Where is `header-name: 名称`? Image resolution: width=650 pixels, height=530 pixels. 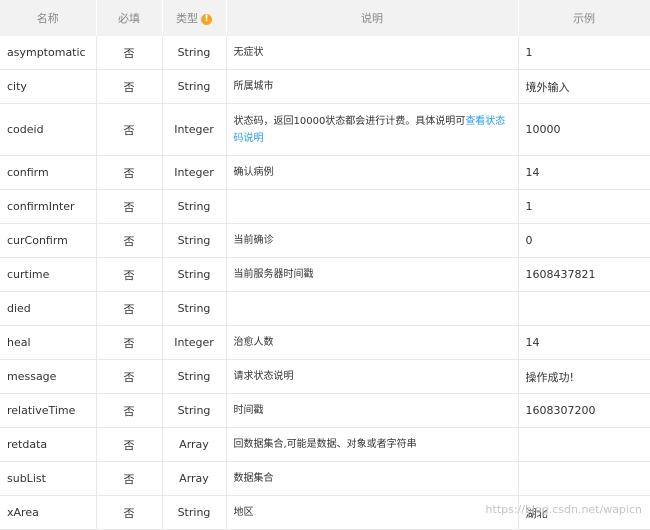 header-name: 名称 is located at coordinates (48, 18).